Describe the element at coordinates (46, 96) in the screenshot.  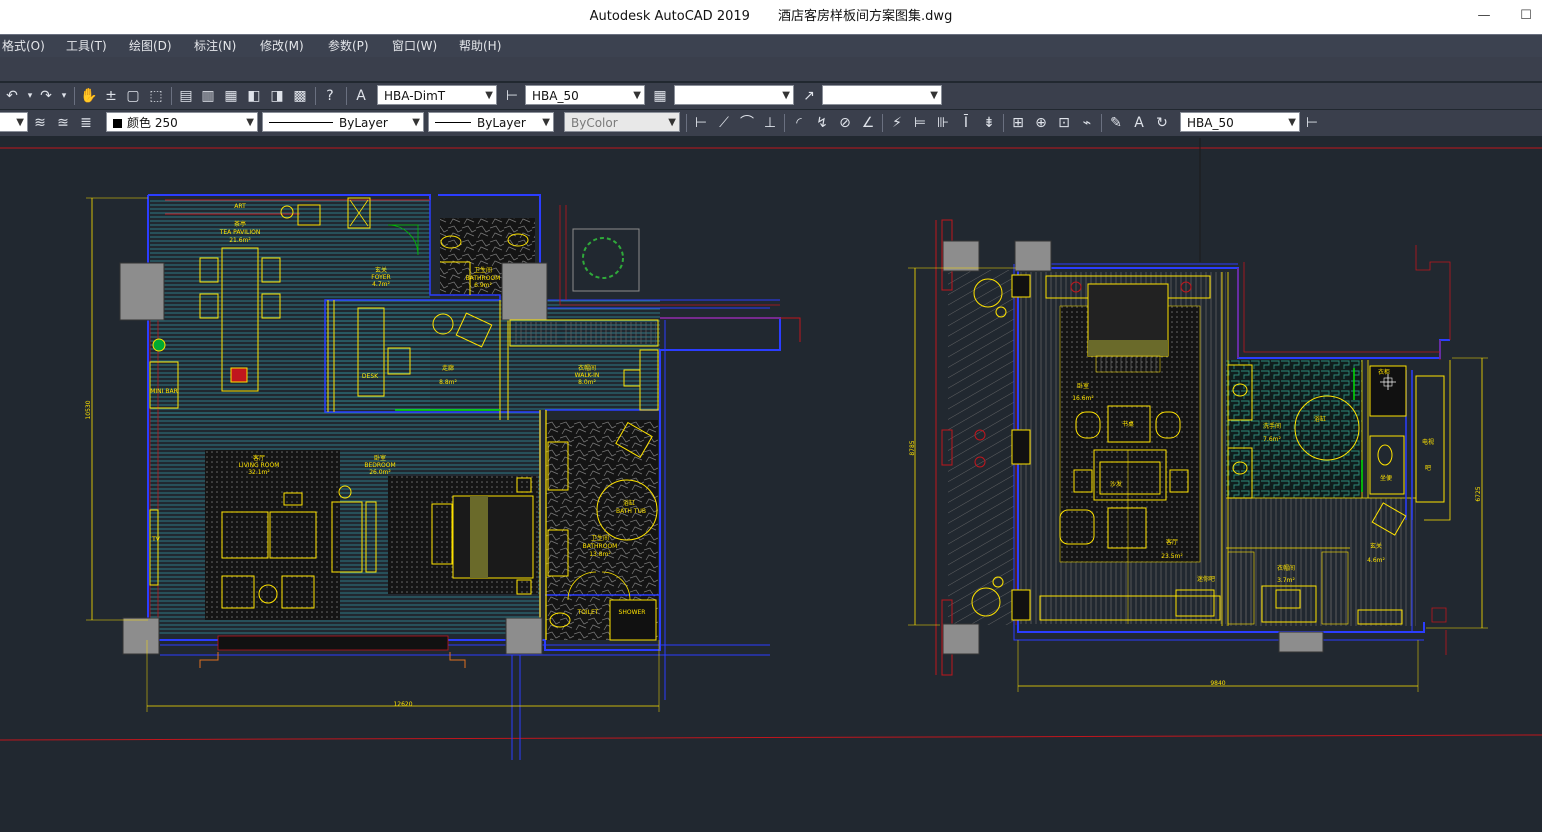
I see `redo-icon: ↷` at that location.